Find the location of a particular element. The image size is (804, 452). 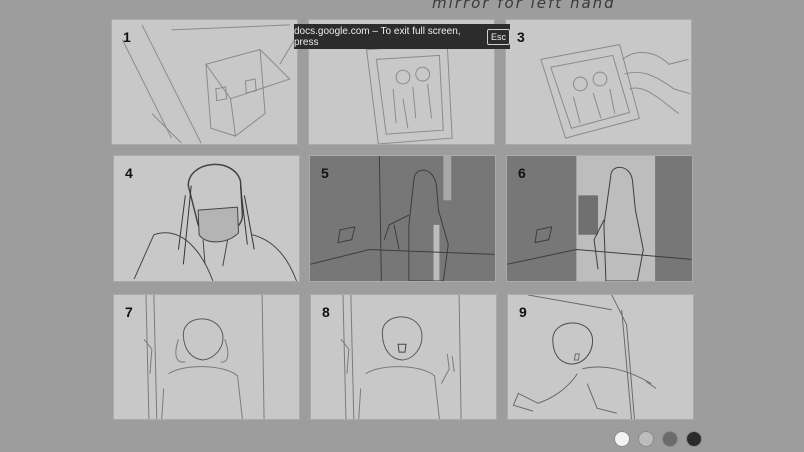

storyboard-panel-1: 1 is located at coordinates (204, 82).